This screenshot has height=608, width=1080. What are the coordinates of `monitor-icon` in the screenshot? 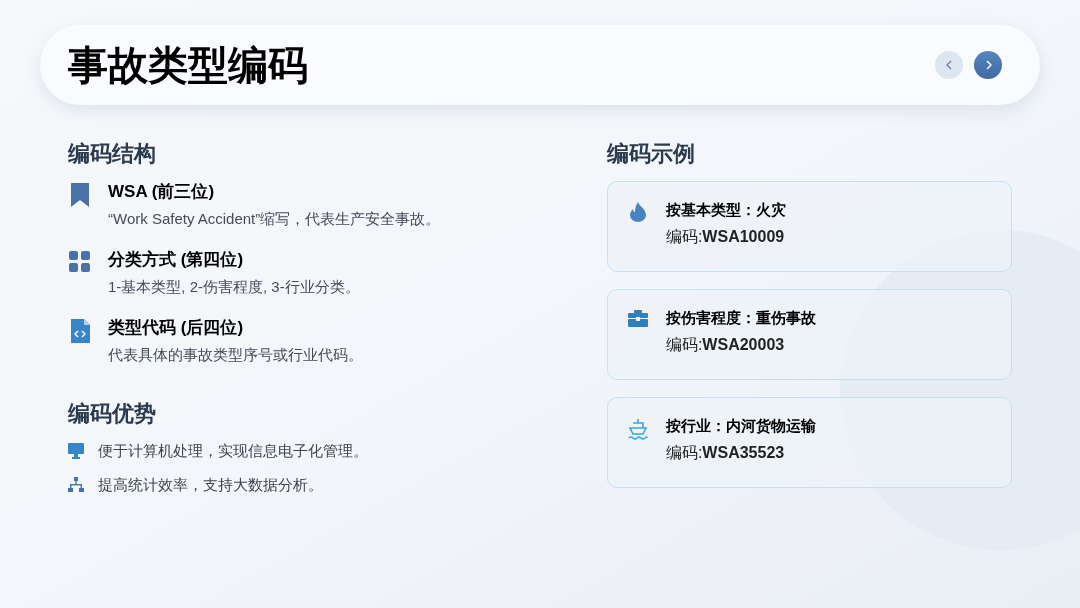 It's located at (76, 451).